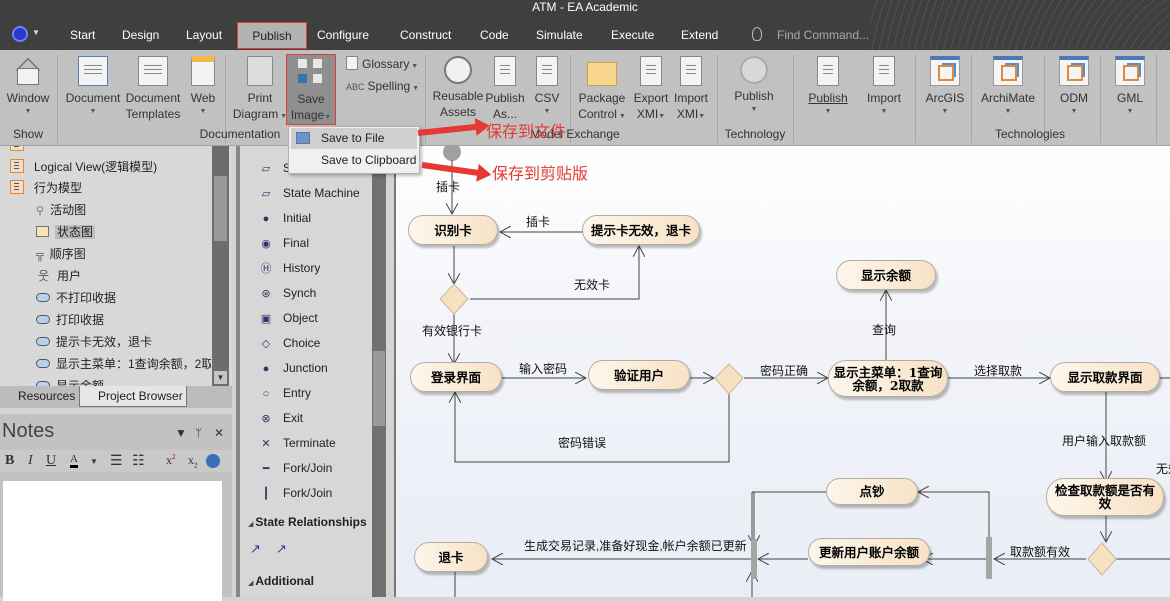 This screenshot has height=601, width=1170. What do you see at coordinates (828, 86) in the screenshot?
I see `technologies-publish-button: Publish ▼` at bounding box center [828, 86].